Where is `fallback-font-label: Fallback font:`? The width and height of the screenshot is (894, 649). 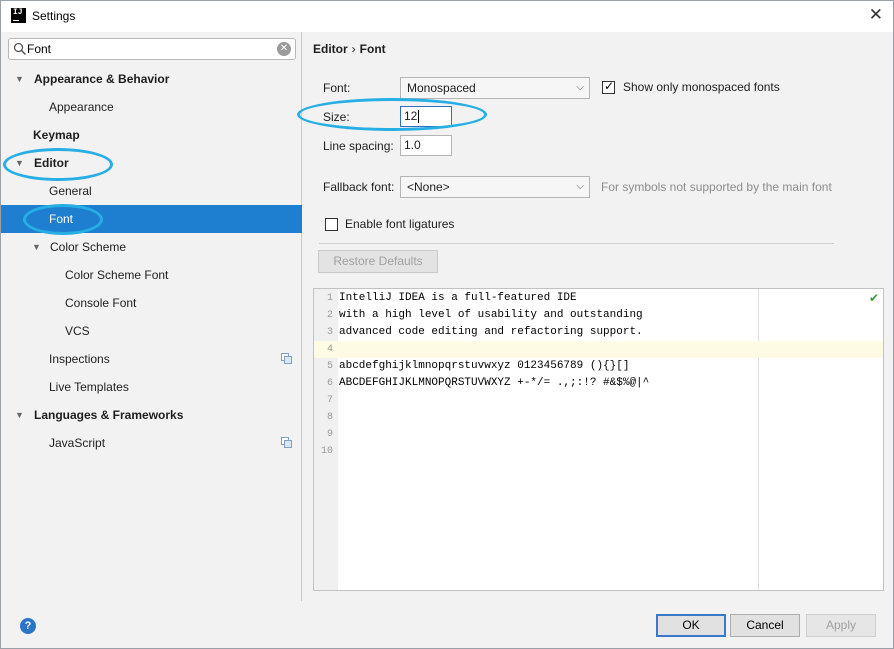 fallback-font-label: Fallback font: is located at coordinates (359, 187).